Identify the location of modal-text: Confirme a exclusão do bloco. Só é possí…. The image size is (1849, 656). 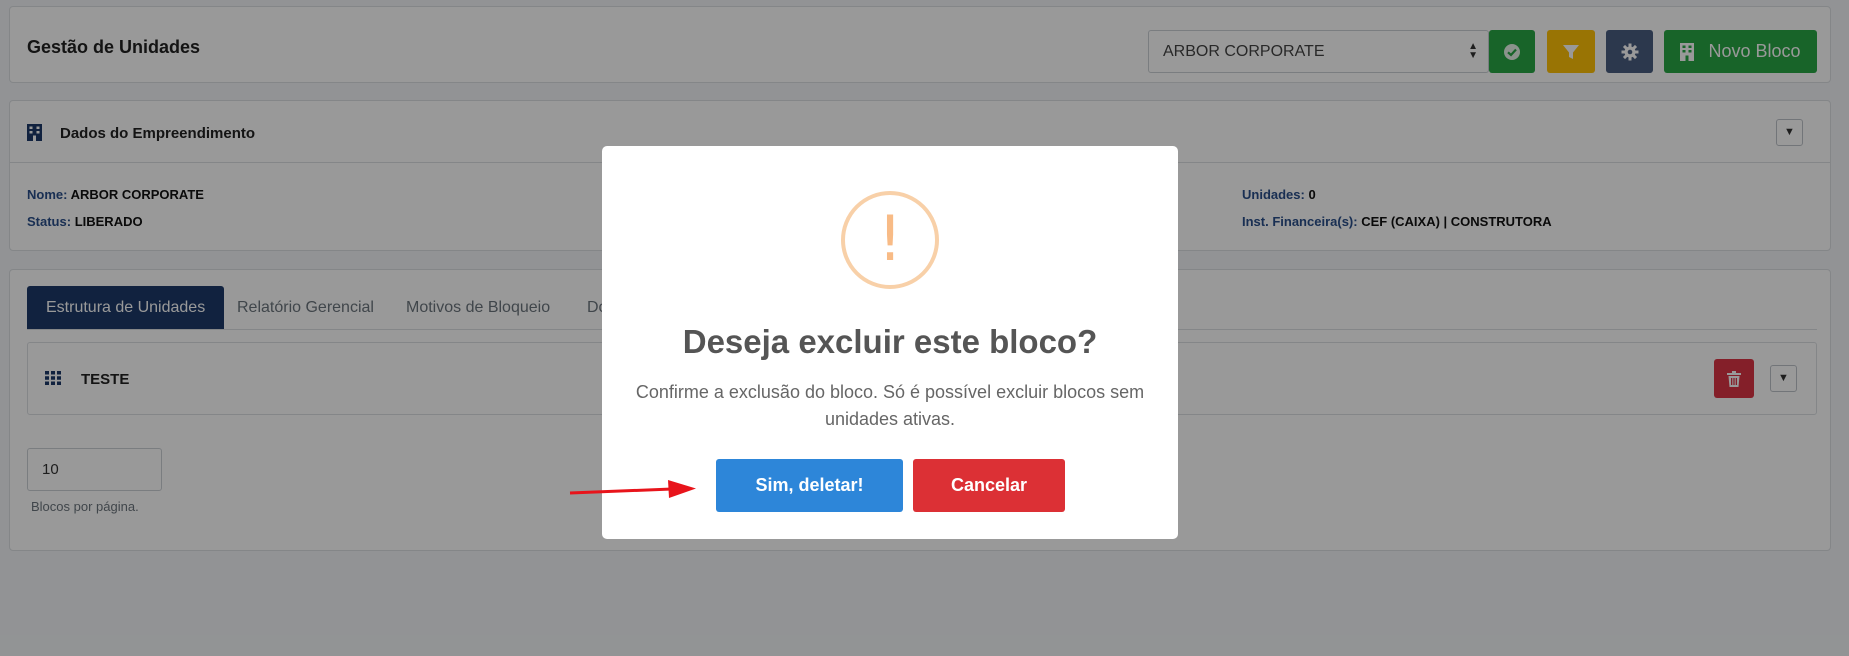
(890, 405).